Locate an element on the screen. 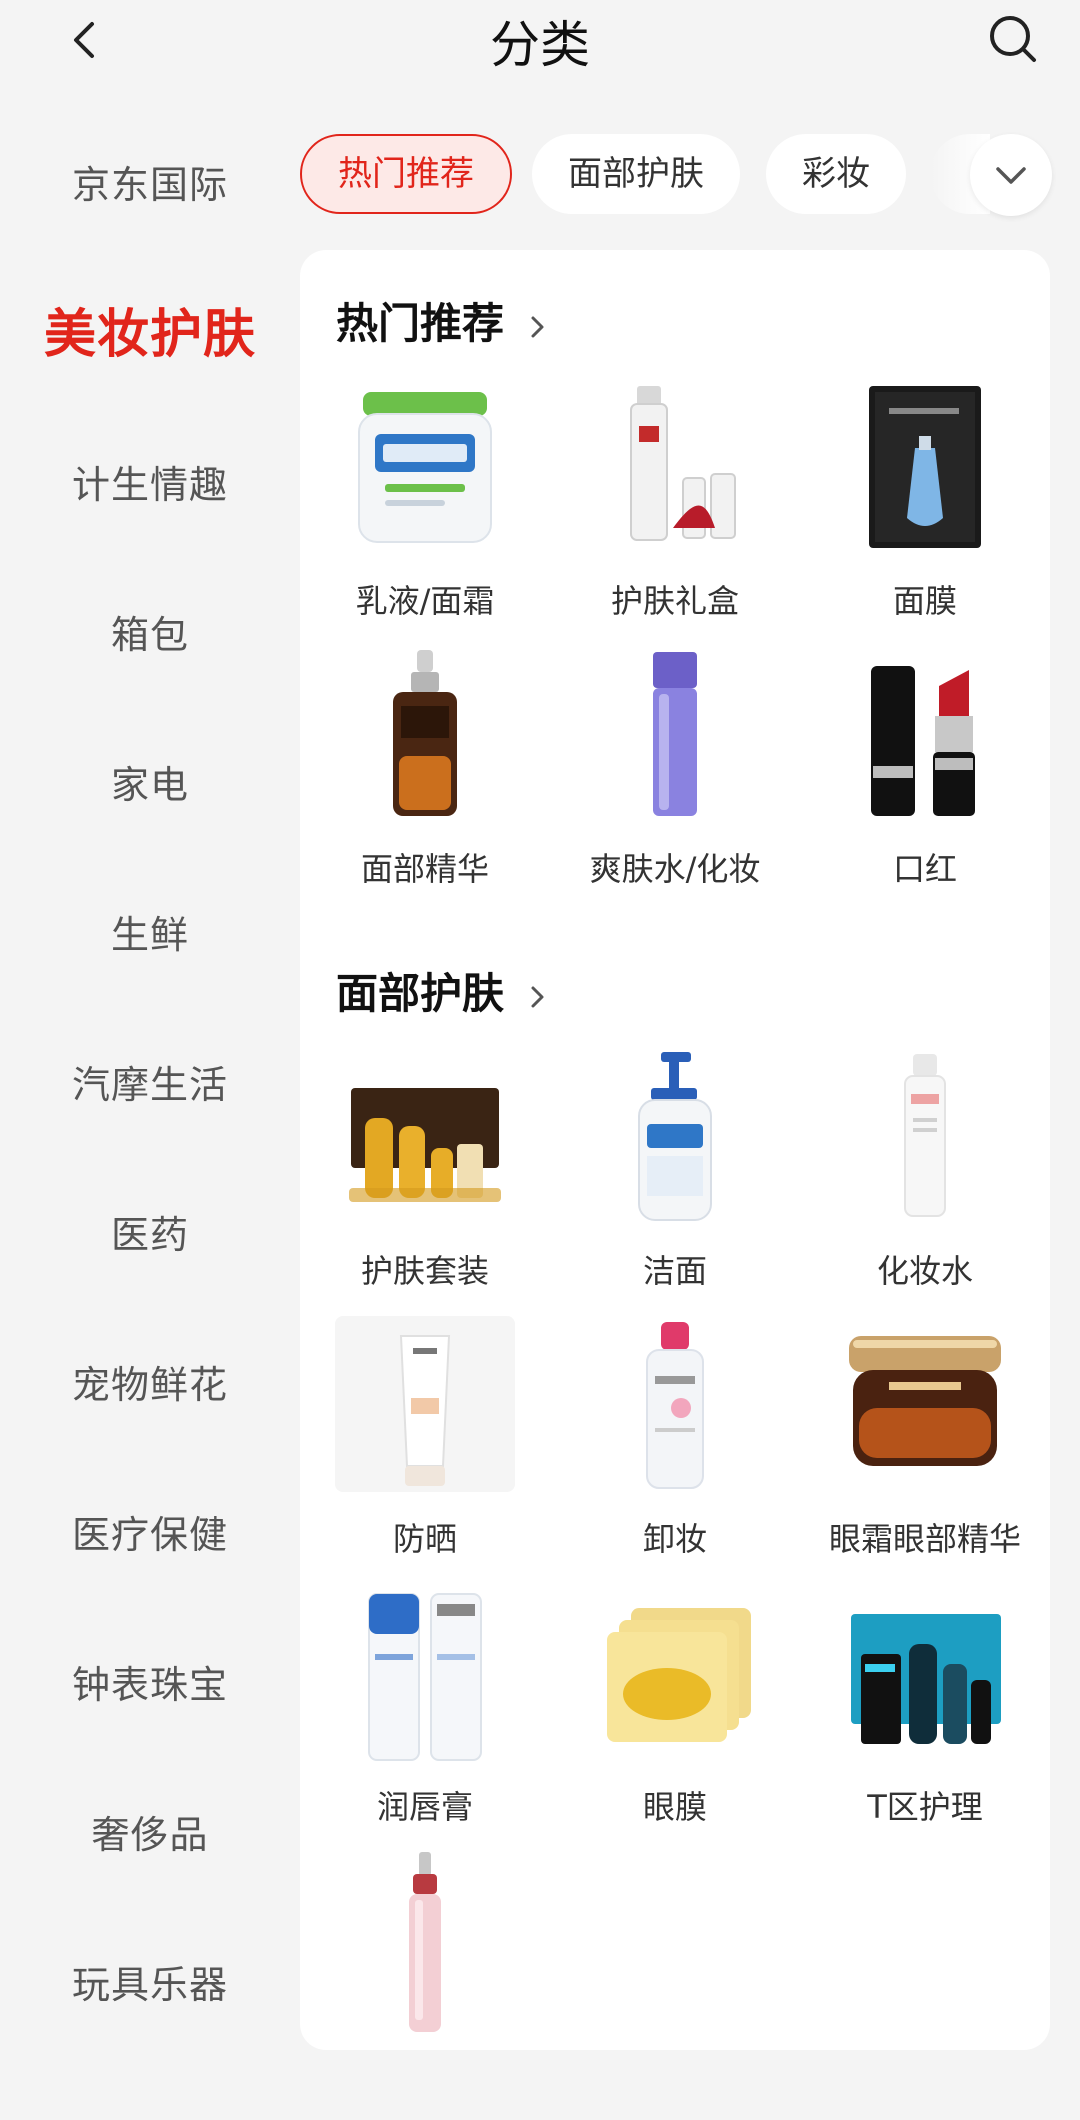 This screenshot has width=1080, height=2120. section-title-label: 热门推荐 is located at coordinates (420, 323).